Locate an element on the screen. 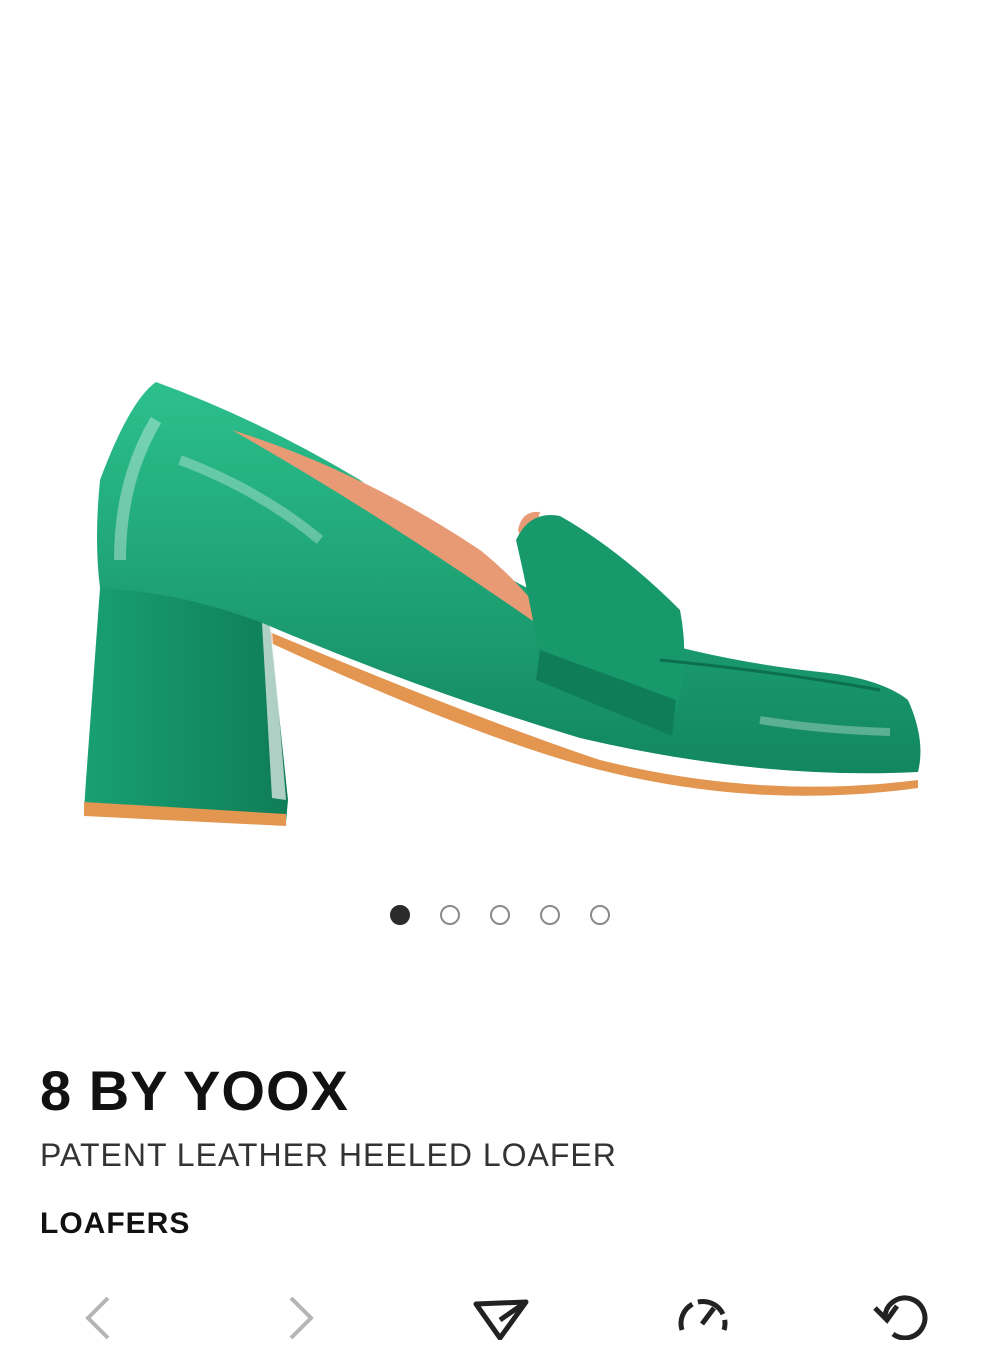  browser-toolbar is located at coordinates (500, 1320).